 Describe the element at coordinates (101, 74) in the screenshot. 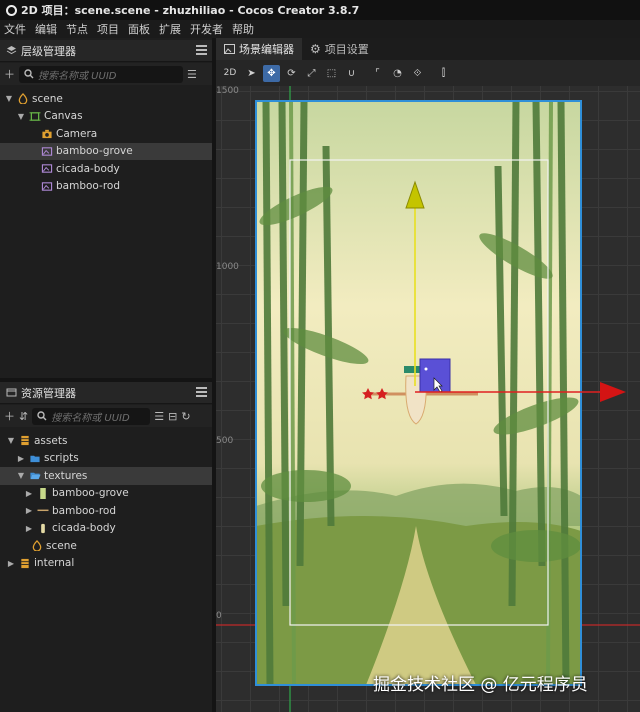

I see `hierarchy-search-input: 搜索名称或 UUID` at that location.